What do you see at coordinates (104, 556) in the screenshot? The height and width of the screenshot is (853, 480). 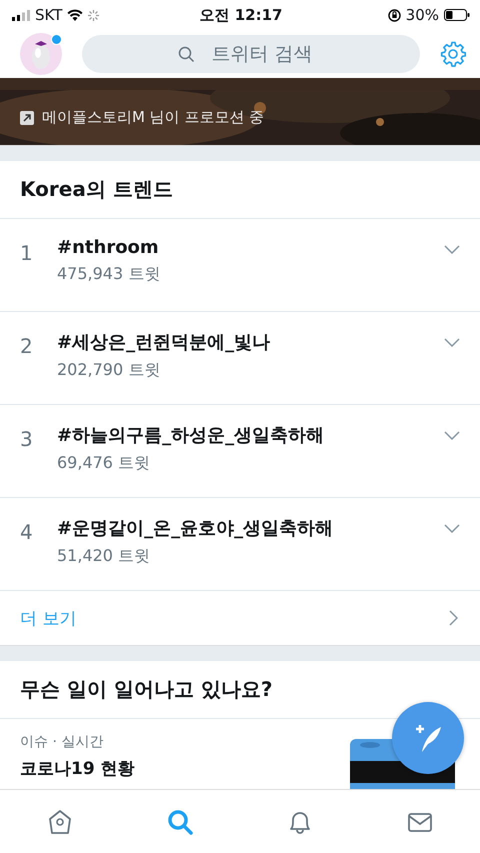 I see `tweet-count: 51,420 트윗` at bounding box center [104, 556].